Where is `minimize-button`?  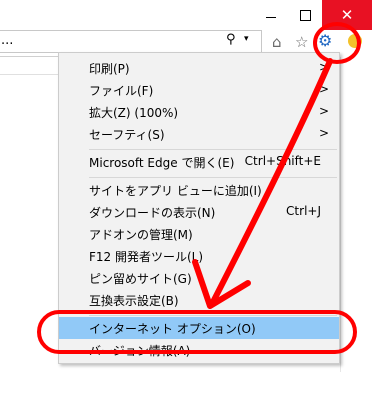
minimize-button is located at coordinates (271, 15).